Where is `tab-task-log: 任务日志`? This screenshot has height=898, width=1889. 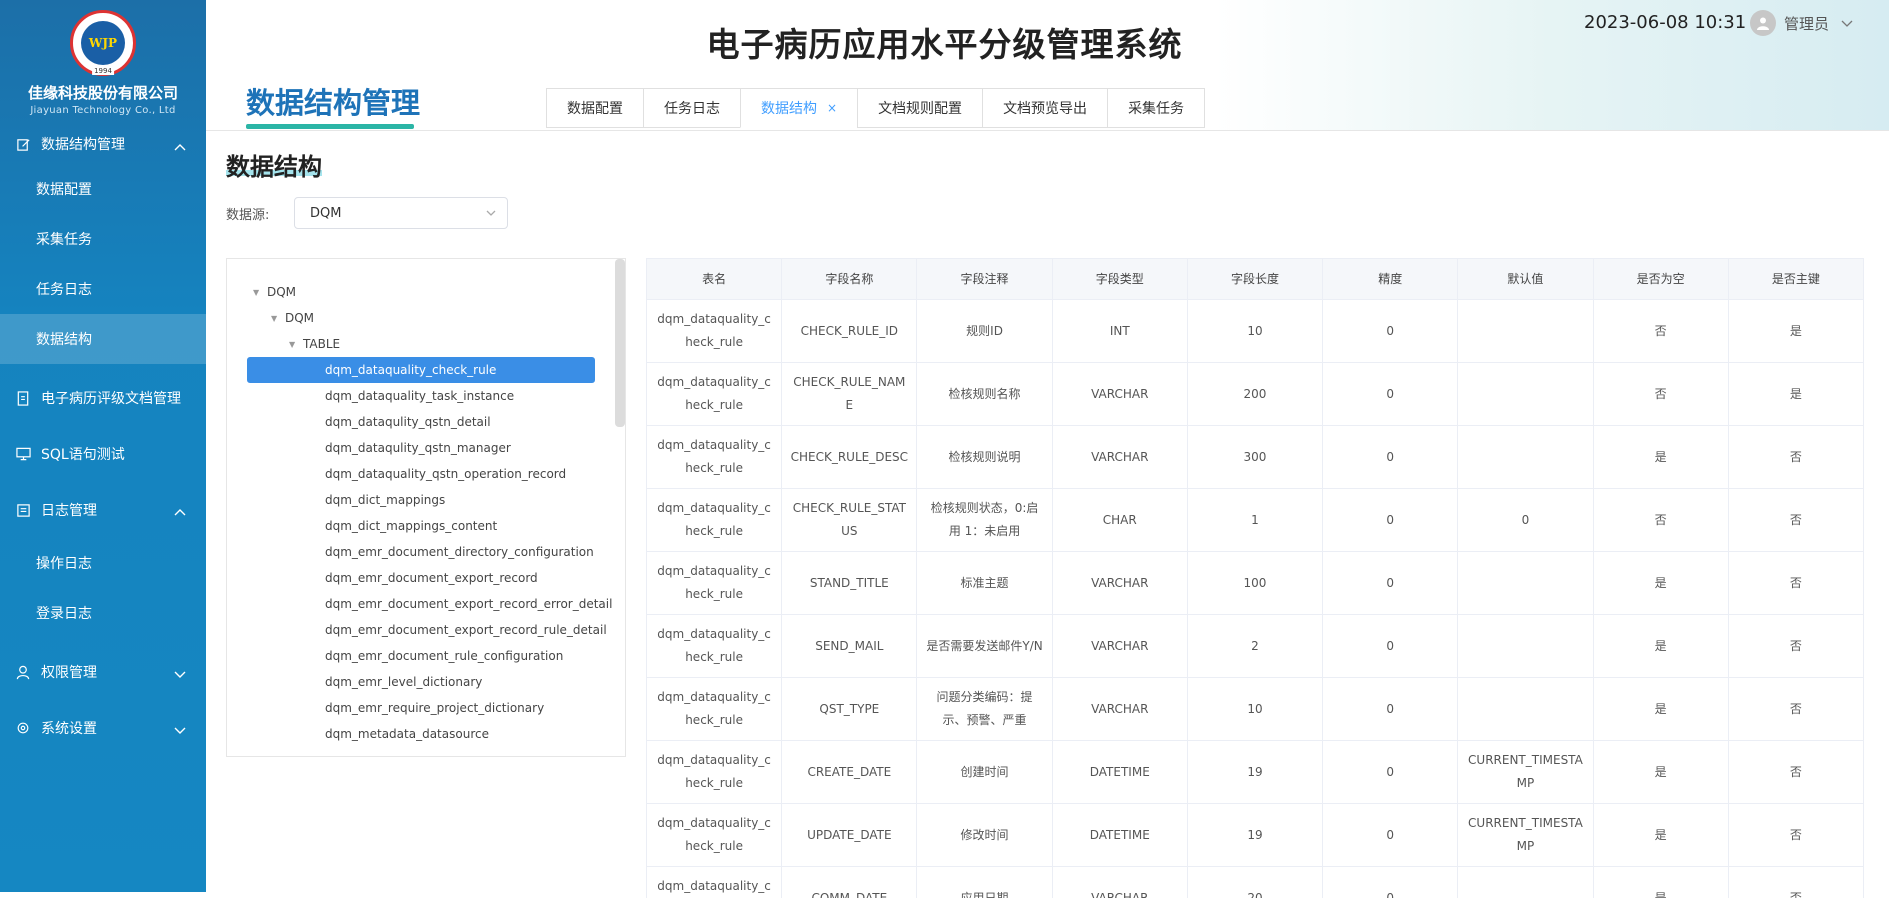
tab-task-log: 任务日志 is located at coordinates (691, 108).